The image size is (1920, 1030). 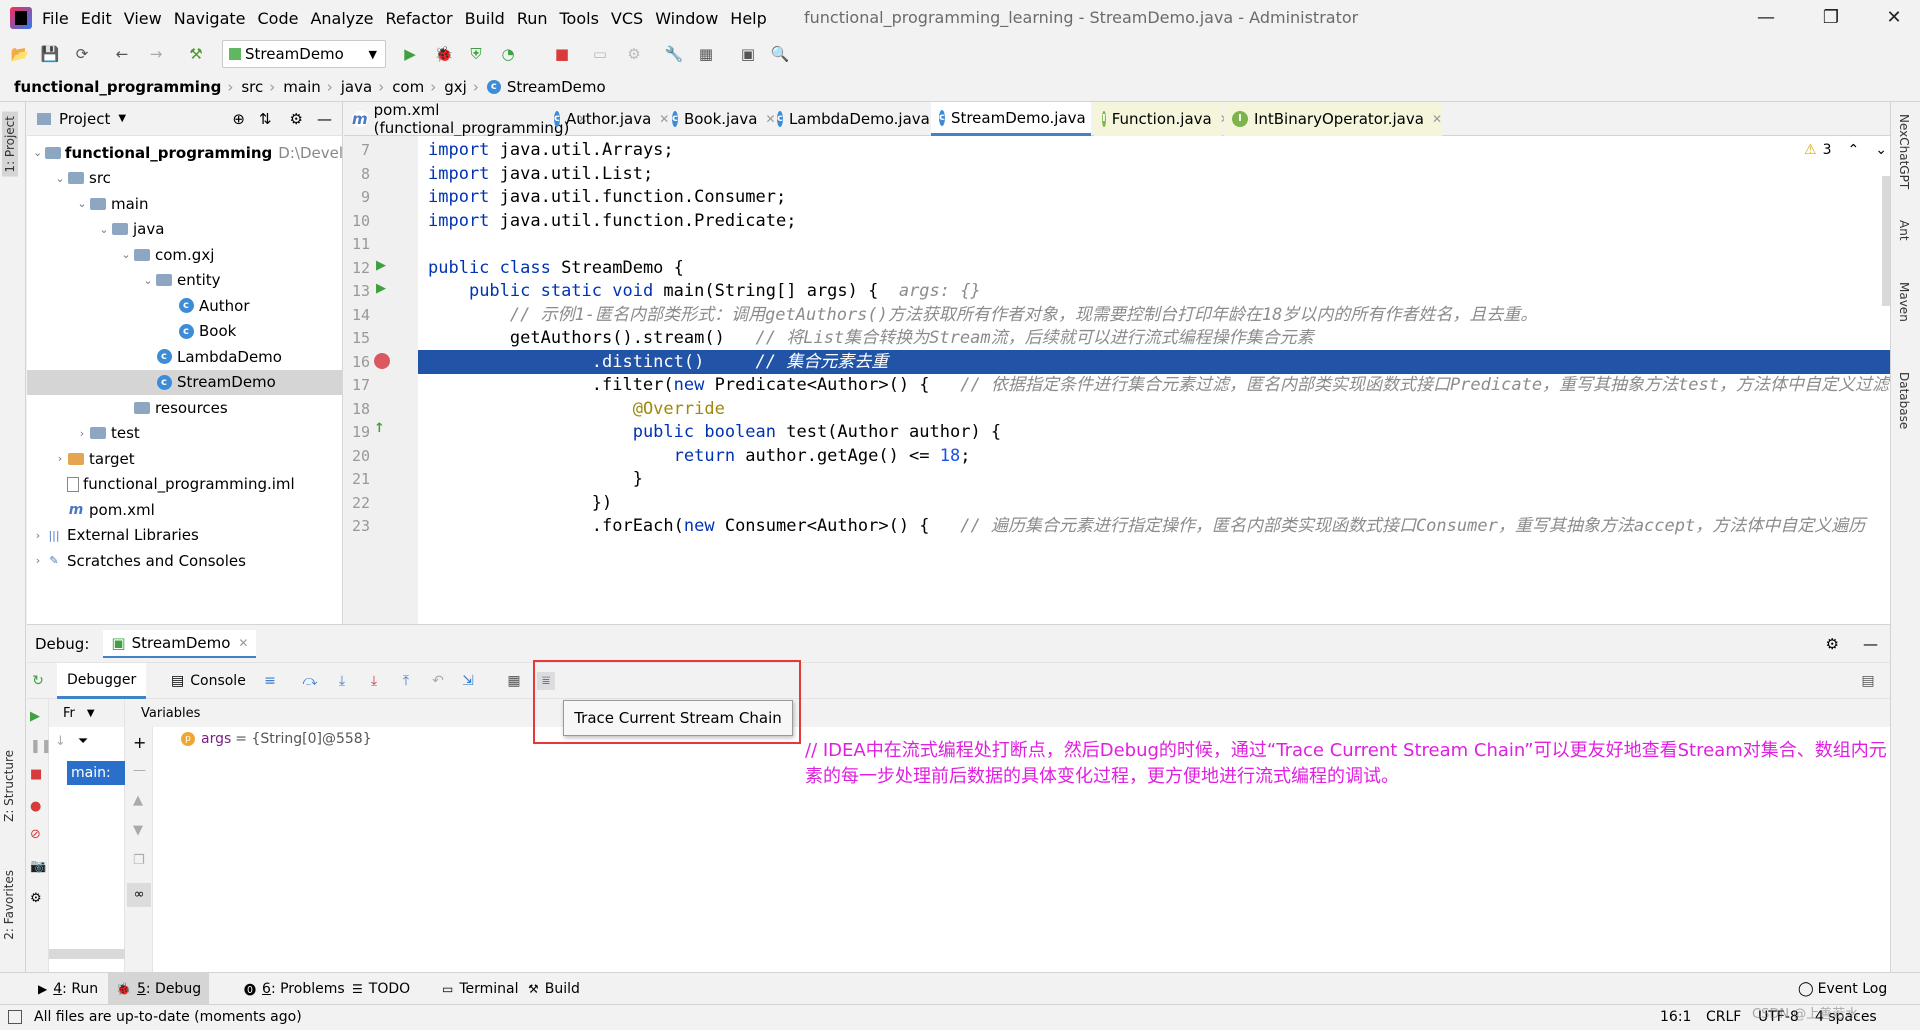 What do you see at coordinates (508, 54) in the screenshot?
I see `profile-icon: ◔` at bounding box center [508, 54].